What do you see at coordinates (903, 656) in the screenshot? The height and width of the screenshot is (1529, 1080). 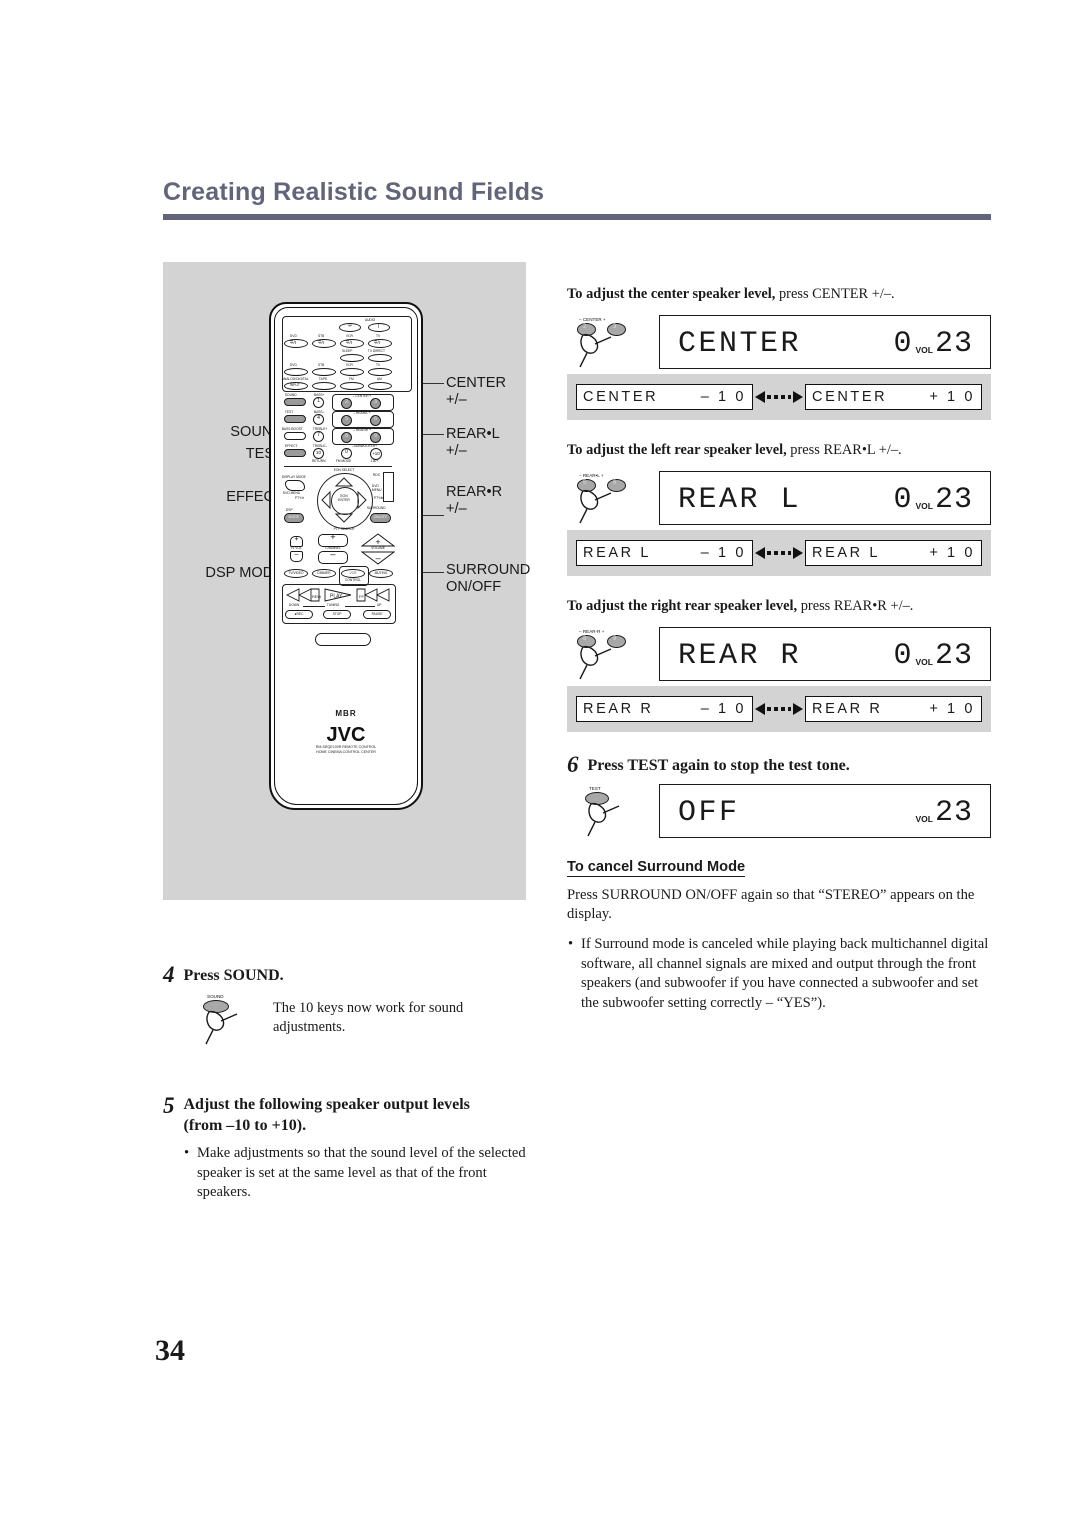 I see `rear-r-lcd-level: 0` at bounding box center [903, 656].